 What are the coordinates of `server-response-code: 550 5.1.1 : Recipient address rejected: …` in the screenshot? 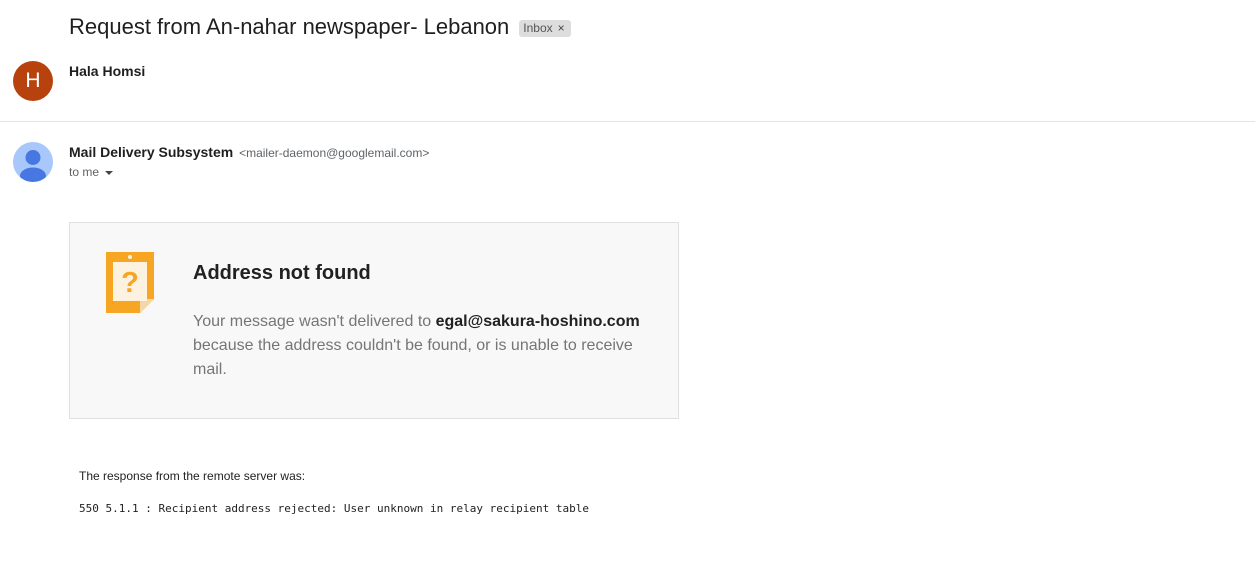 It's located at (334, 508).